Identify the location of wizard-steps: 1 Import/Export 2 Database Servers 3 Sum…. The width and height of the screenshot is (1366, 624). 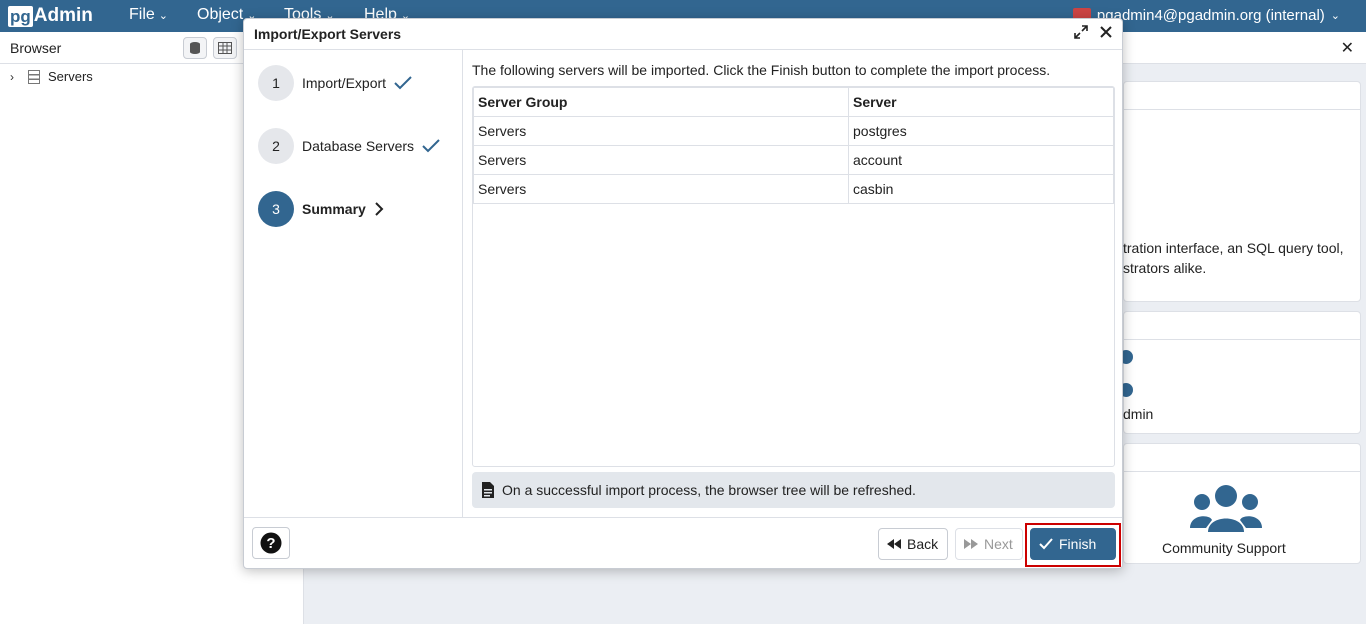
(353, 283).